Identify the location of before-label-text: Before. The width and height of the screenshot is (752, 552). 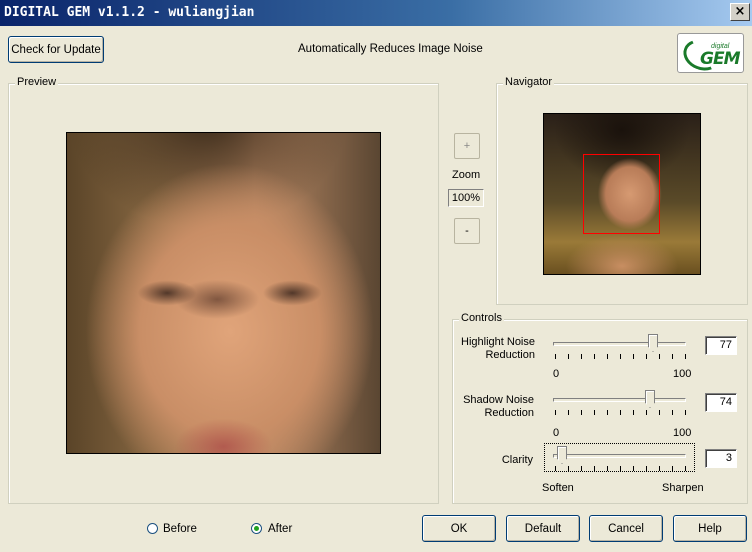
(180, 529).